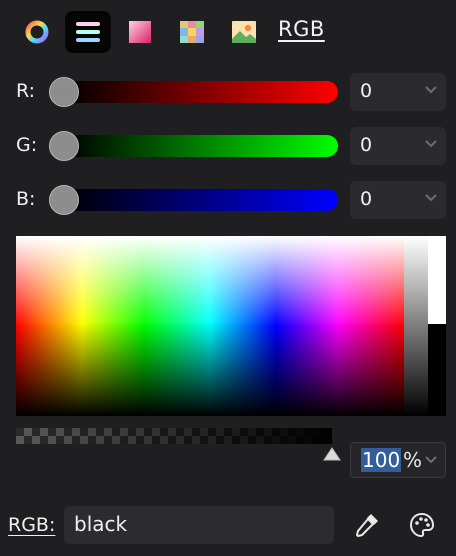 The image size is (456, 556). I want to click on image-colors-tab, so click(244, 32).